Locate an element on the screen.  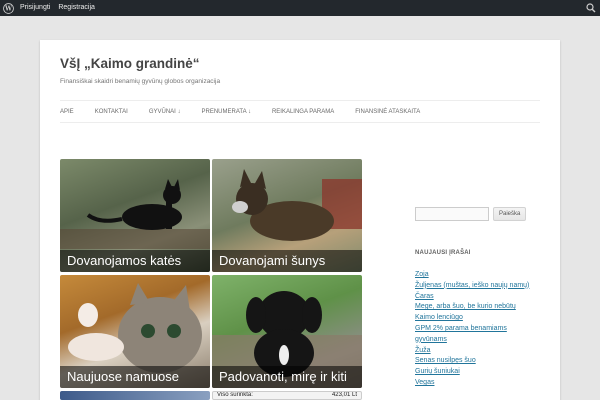
list-item: GPM 2% parama benamiams is located at coordinates (480, 329).